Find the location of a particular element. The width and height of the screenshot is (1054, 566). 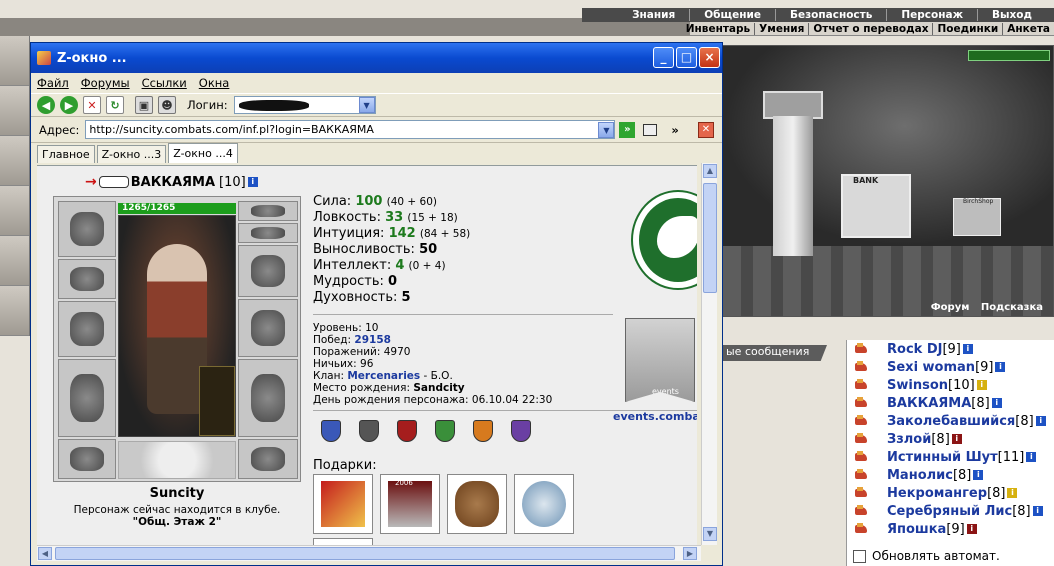

nav-profile: Анкета is located at coordinates (1028, 28).